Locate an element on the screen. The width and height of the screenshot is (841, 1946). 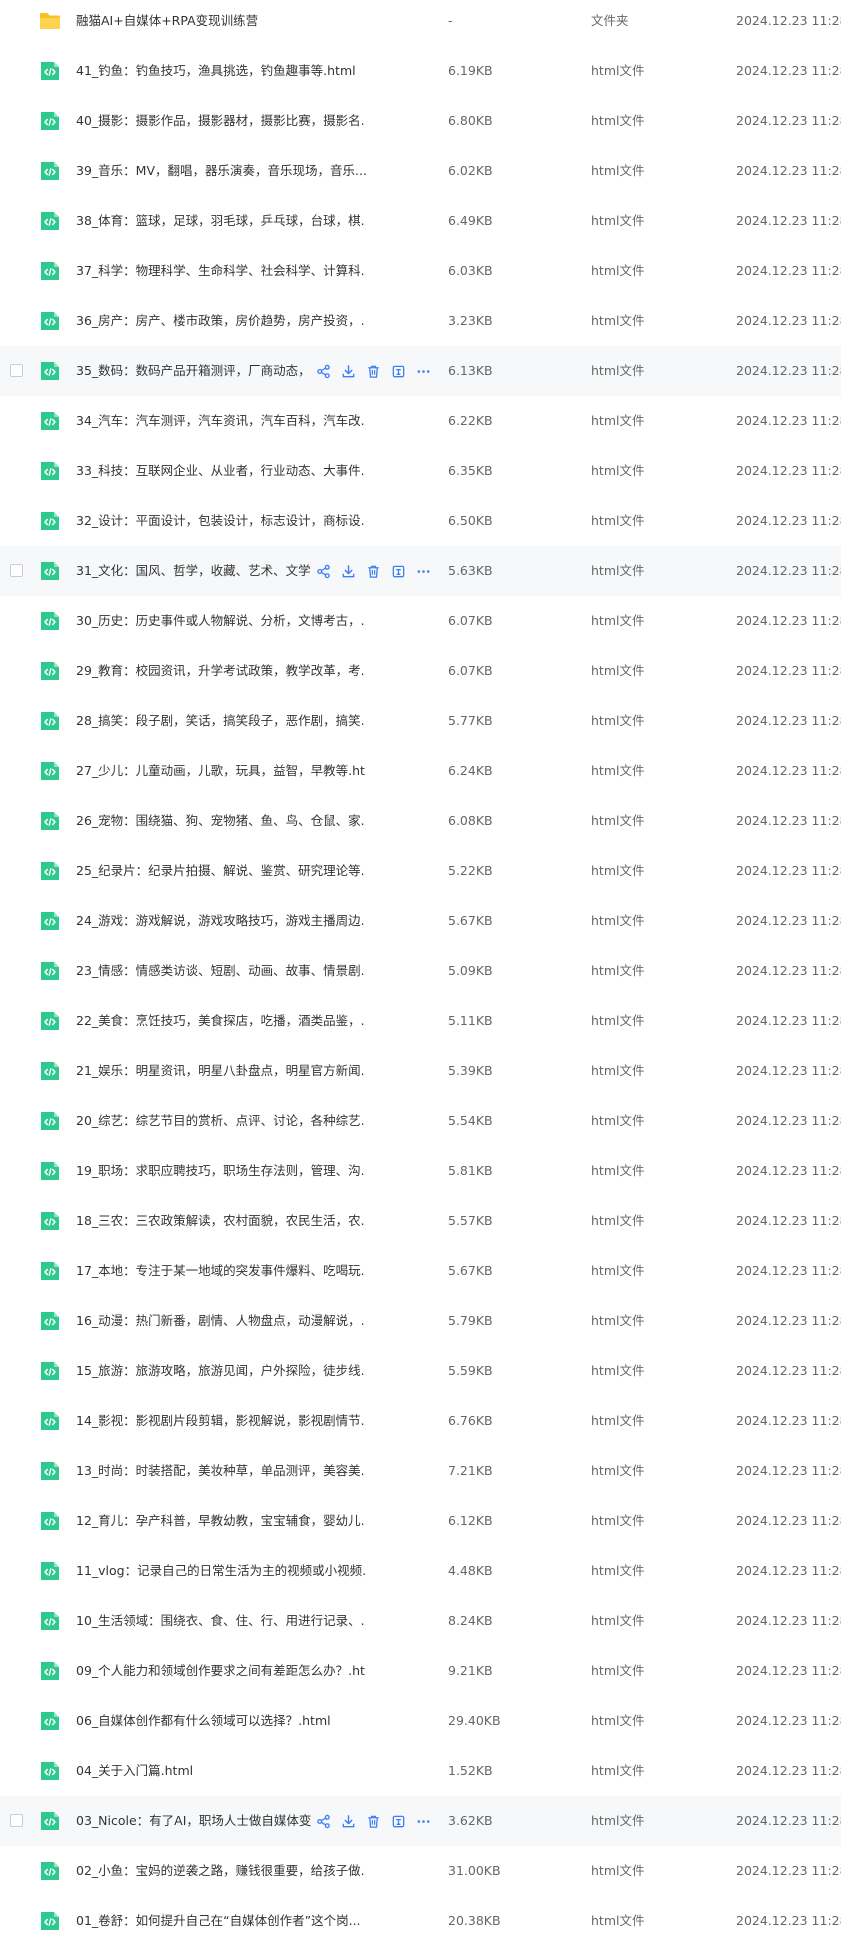
file-name: 04_关于入门篇.html is located at coordinates (134, 1771).